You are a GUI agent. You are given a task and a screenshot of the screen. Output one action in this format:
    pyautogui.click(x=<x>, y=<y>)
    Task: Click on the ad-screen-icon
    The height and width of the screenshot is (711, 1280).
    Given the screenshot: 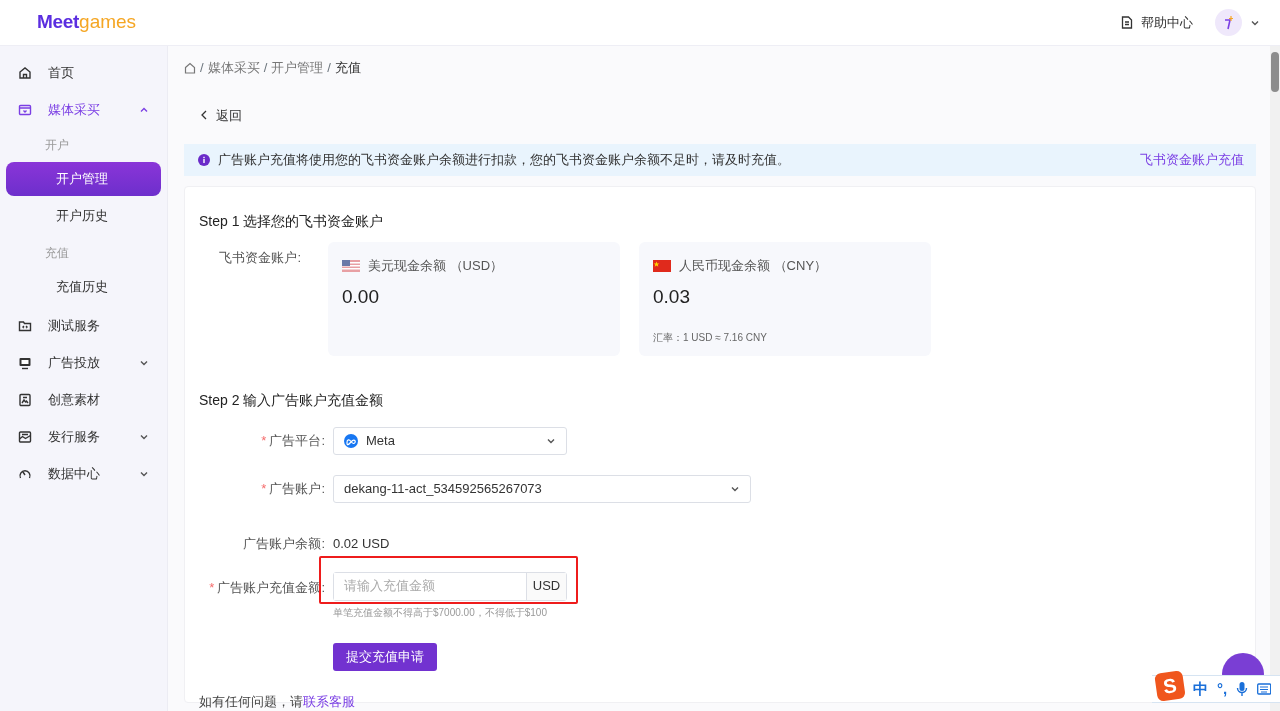 What is the action you would take?
    pyautogui.click(x=25, y=362)
    